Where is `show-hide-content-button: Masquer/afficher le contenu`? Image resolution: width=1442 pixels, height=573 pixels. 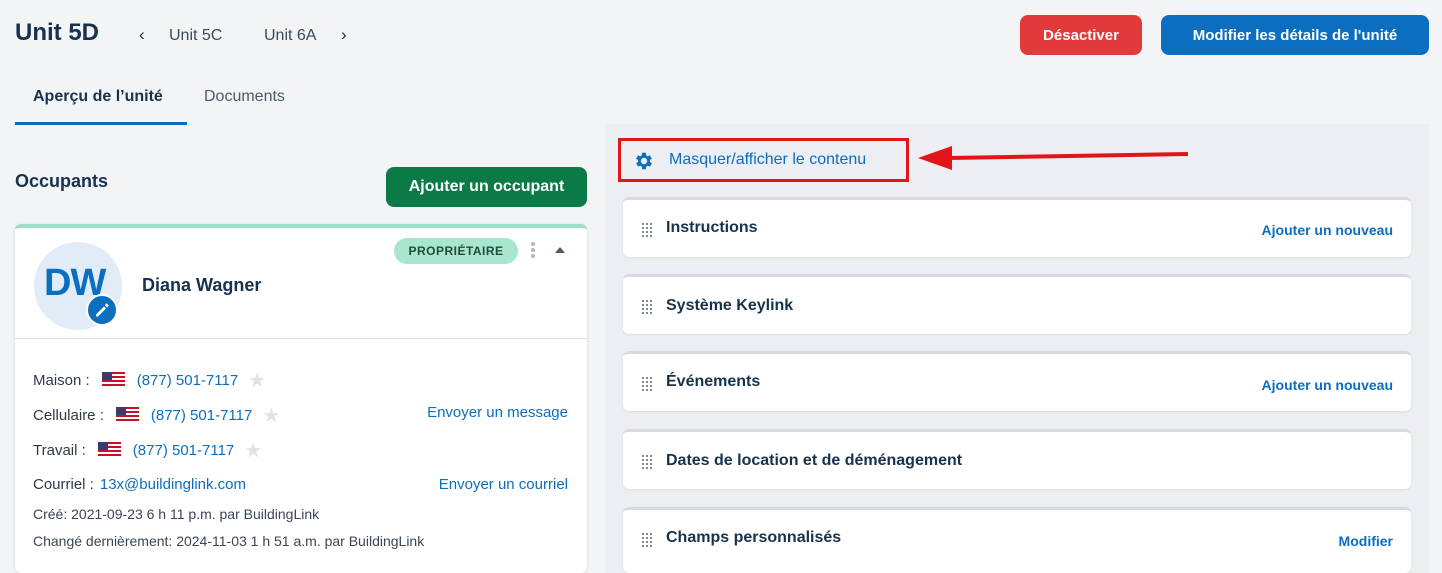 show-hide-content-button: Masquer/afficher le contenu is located at coordinates (763, 160).